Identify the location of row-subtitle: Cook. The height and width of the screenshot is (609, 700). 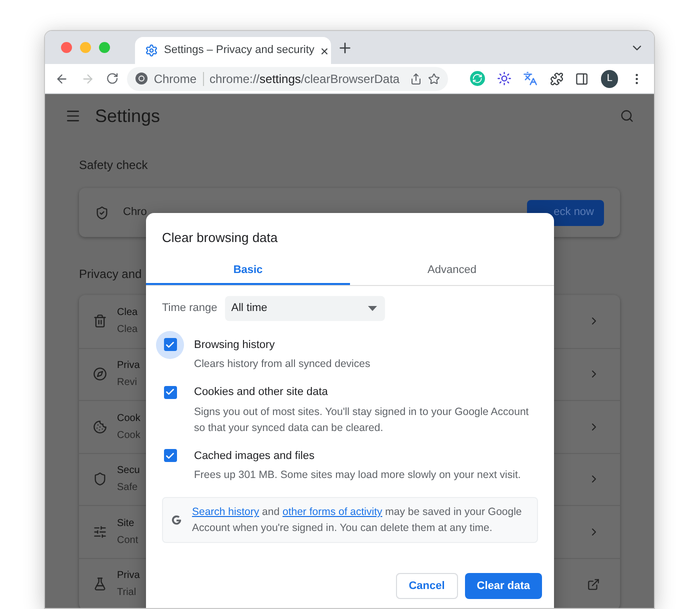
(128, 435).